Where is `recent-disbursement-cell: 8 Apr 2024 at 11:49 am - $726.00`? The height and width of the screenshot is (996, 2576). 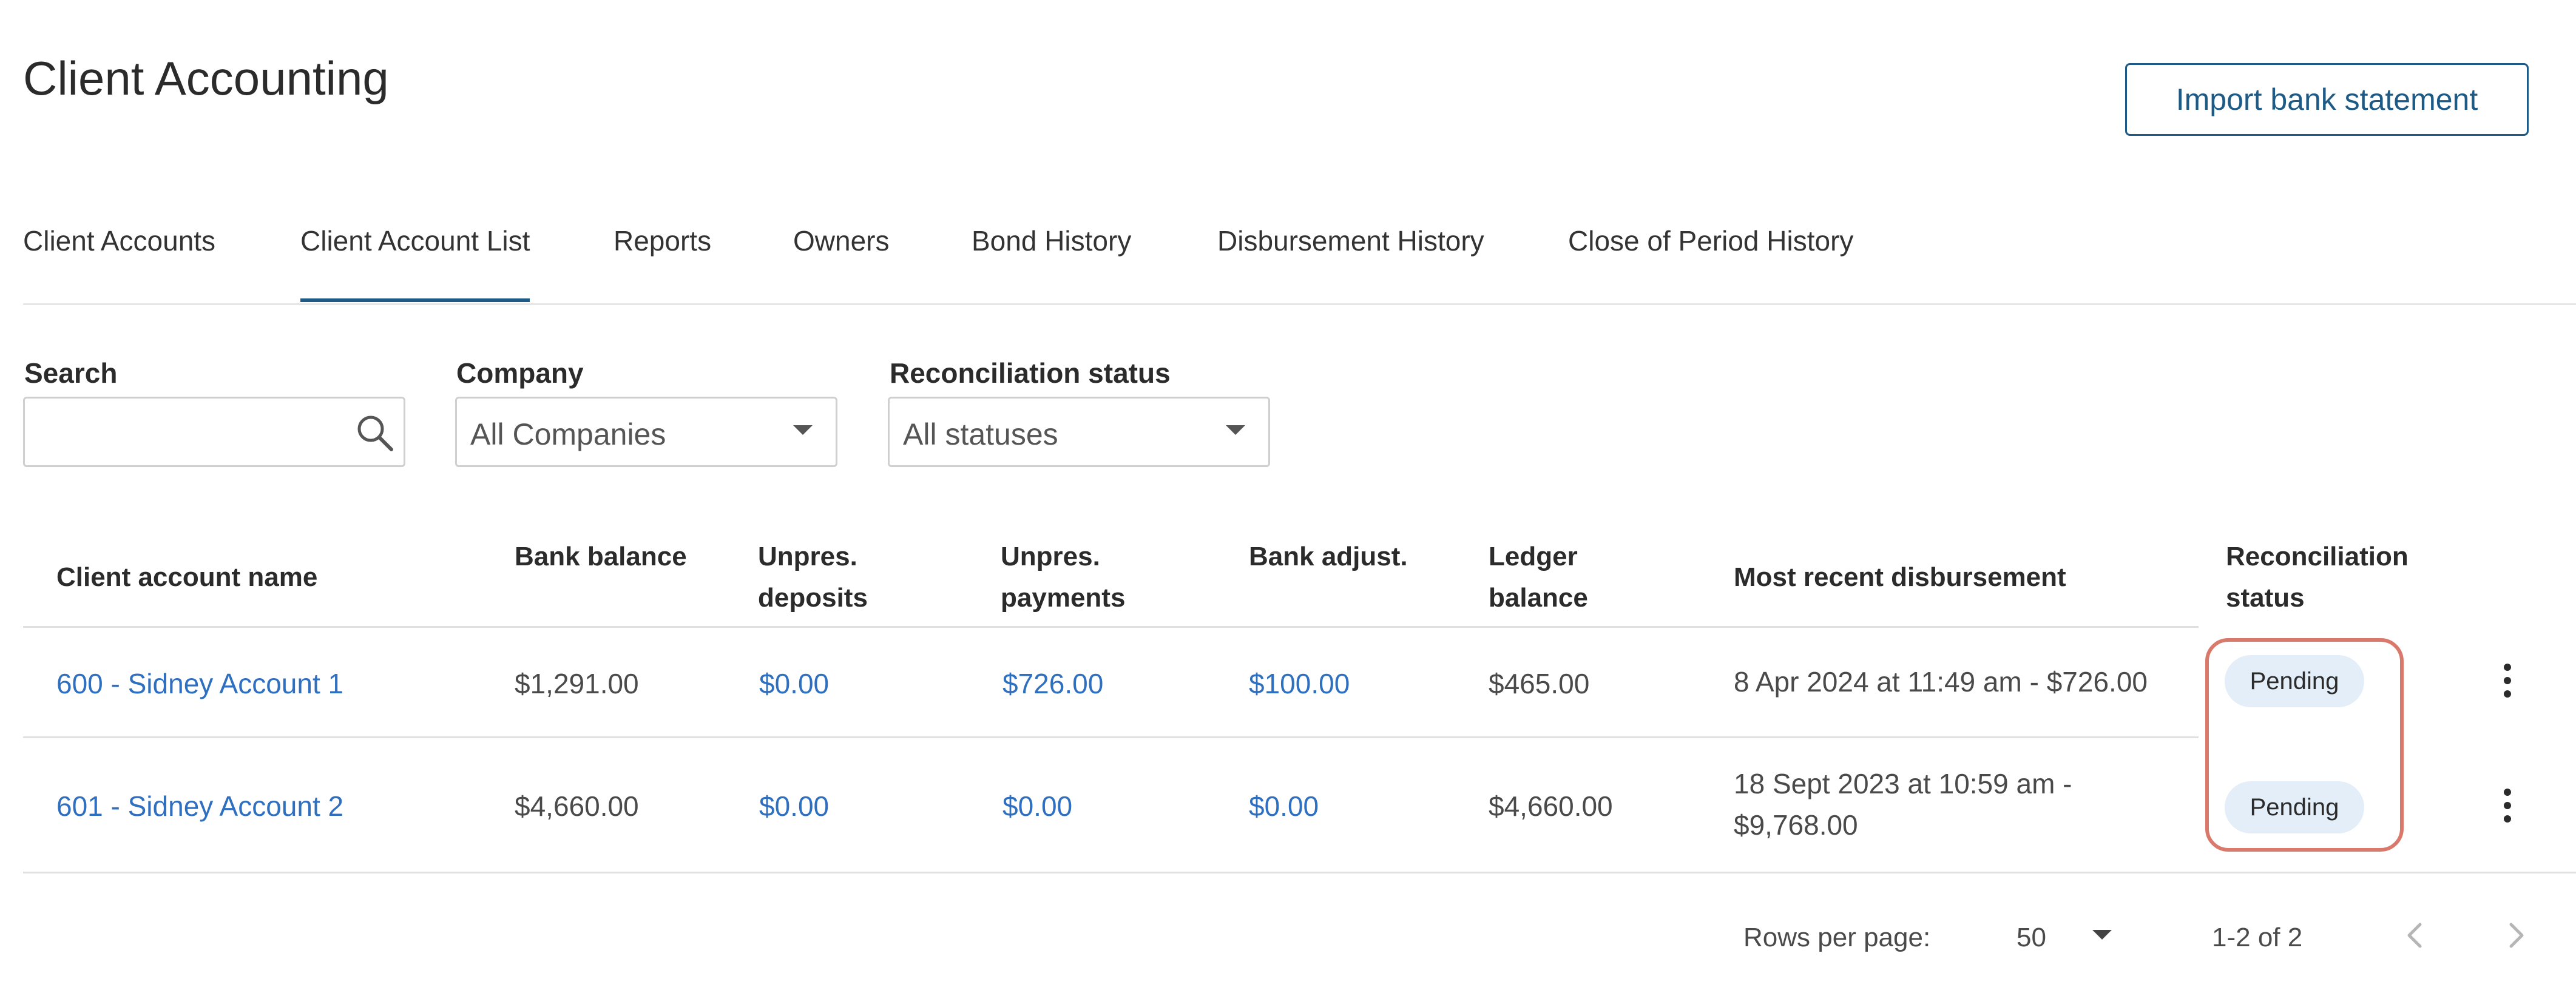 recent-disbursement-cell: 8 Apr 2024 at 11:49 am - $726.00 is located at coordinates (1941, 682).